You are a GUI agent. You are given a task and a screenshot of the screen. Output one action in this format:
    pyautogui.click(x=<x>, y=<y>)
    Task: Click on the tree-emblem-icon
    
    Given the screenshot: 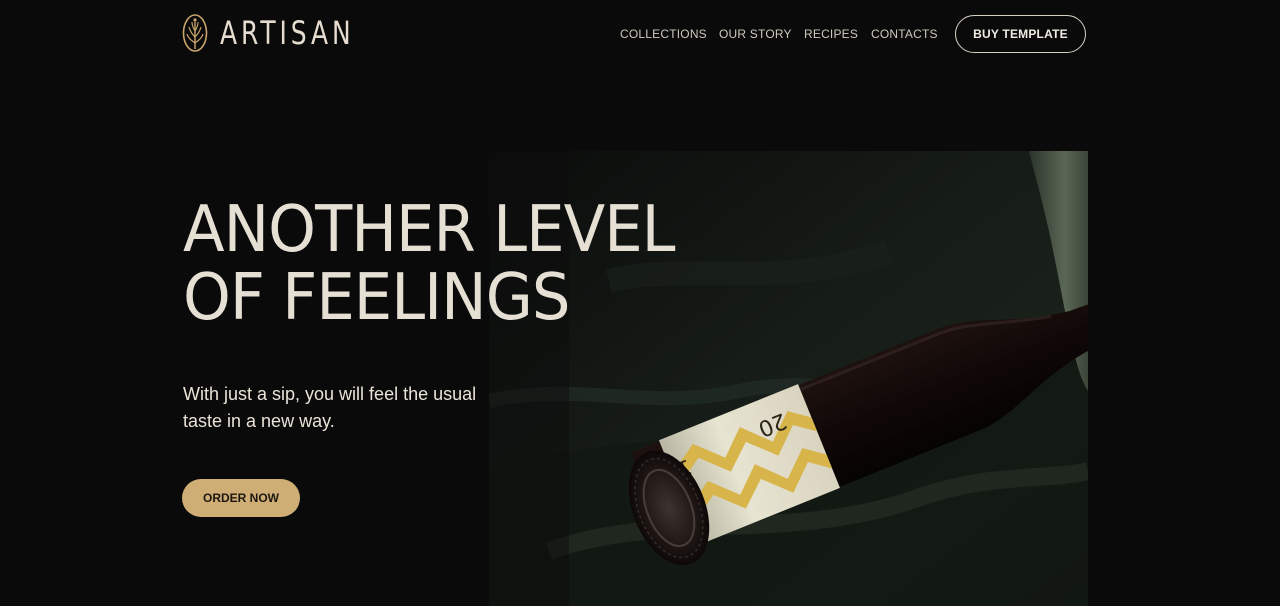 What is the action you would take?
    pyautogui.click(x=195, y=33)
    